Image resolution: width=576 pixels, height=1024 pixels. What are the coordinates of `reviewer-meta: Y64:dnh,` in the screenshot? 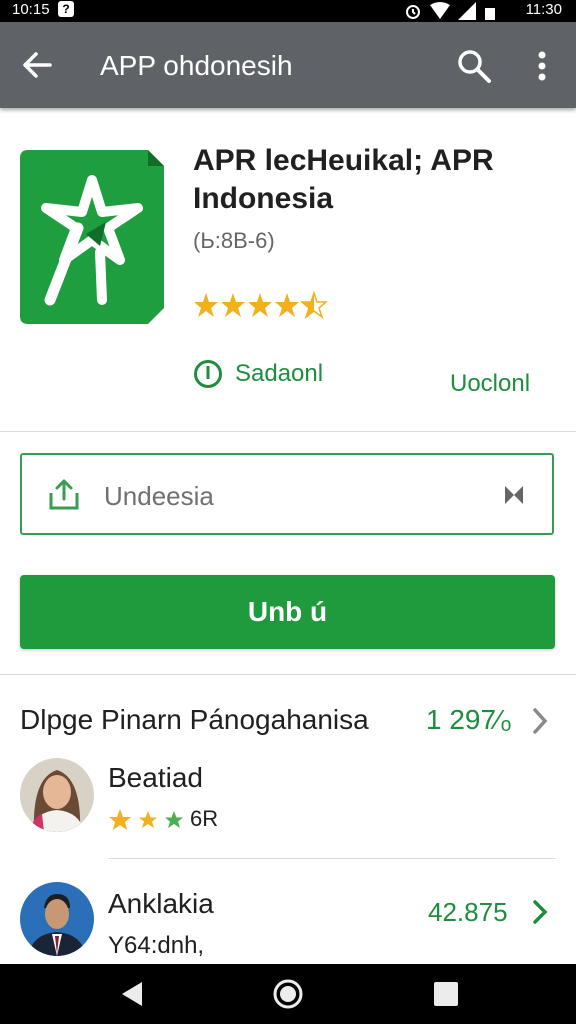 It's located at (156, 945).